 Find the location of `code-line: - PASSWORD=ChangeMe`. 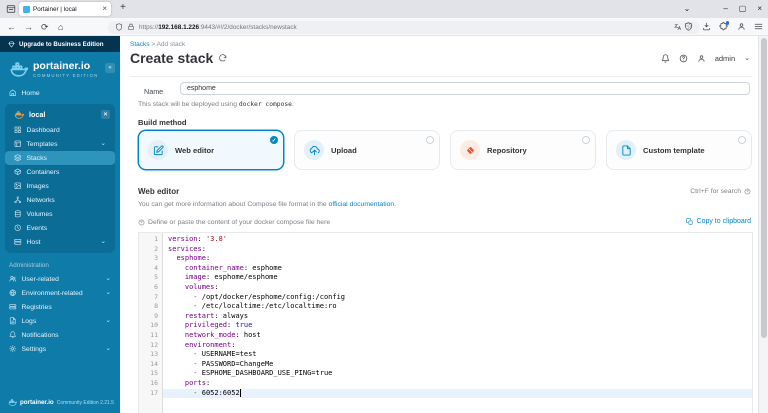

code-line: - PASSWORD=ChangeMe is located at coordinates (460, 365).